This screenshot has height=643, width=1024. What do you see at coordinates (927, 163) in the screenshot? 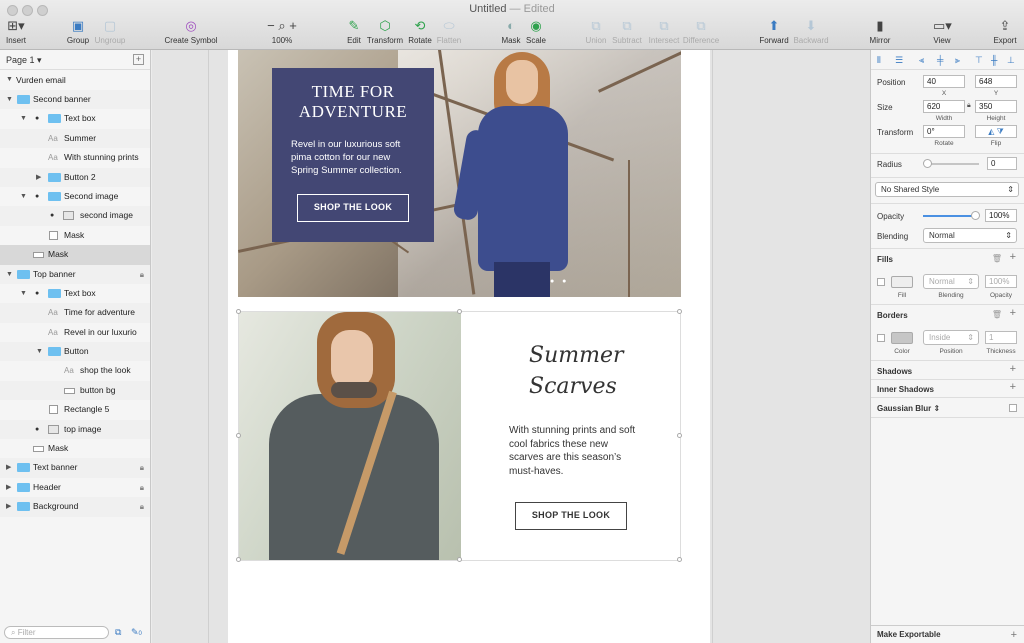
I see `radius-slider-knob` at bounding box center [927, 163].